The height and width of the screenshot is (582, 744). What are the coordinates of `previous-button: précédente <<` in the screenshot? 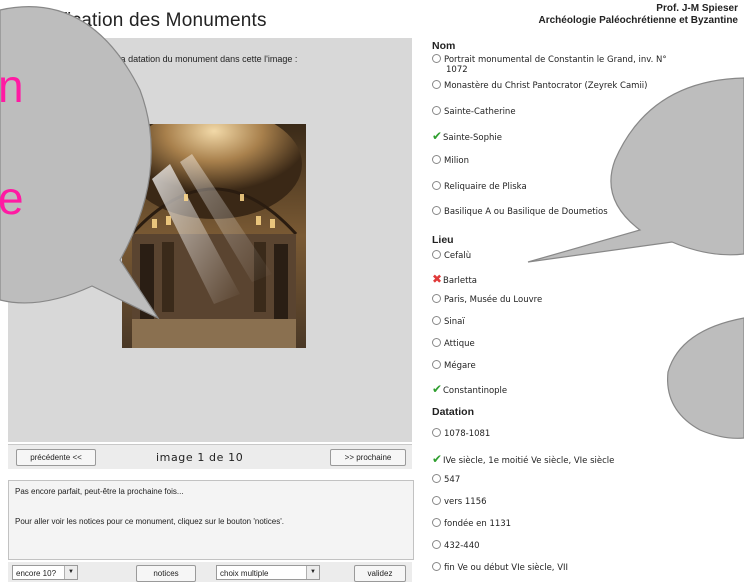 It's located at (56, 457).